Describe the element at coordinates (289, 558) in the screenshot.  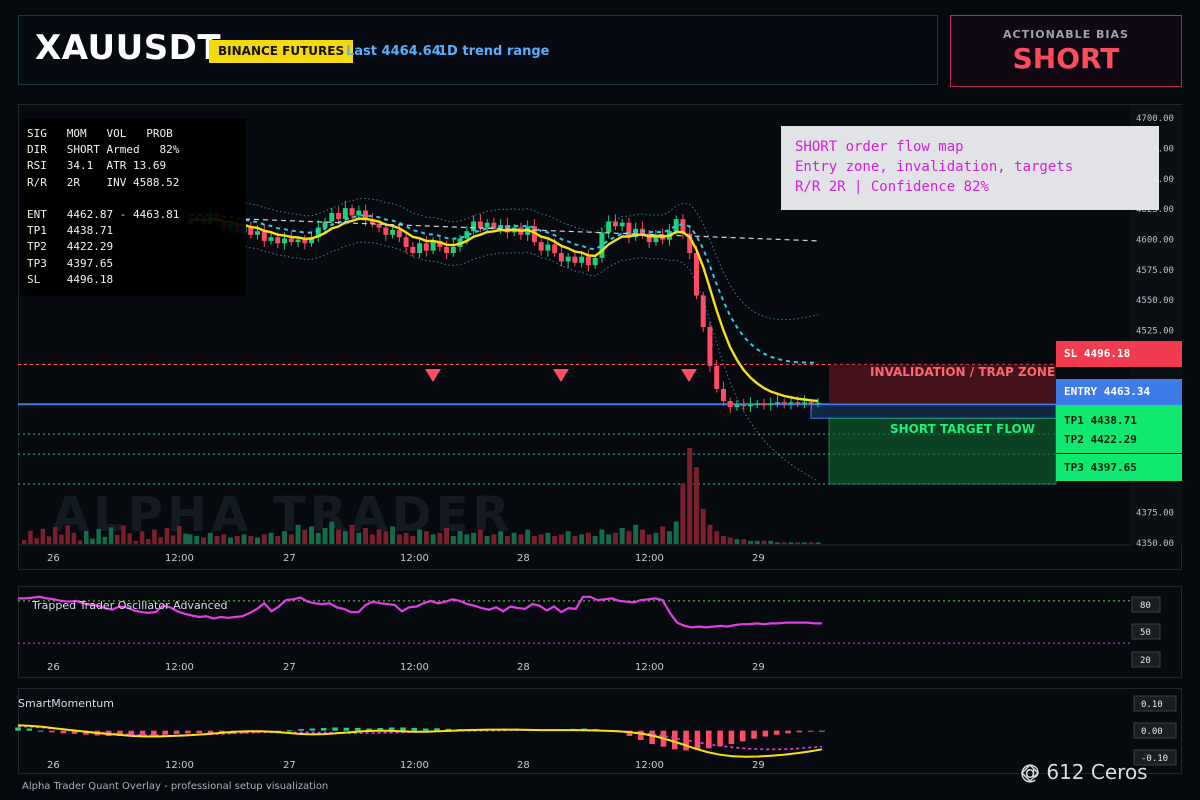
I see `x-tick-label: 27` at that location.